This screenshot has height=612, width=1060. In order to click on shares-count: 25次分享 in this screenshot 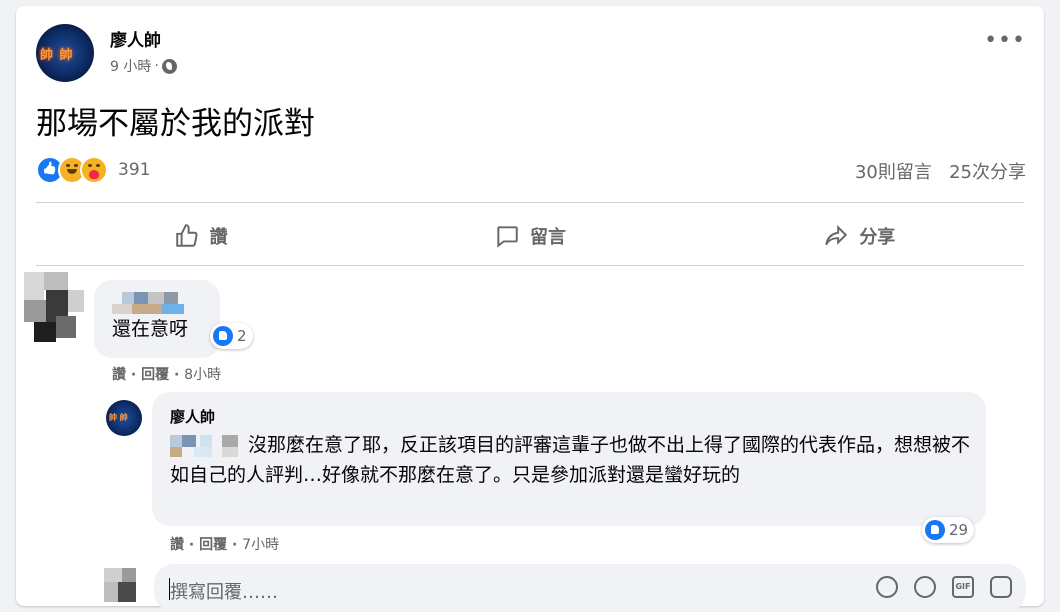, I will do `click(987, 172)`.